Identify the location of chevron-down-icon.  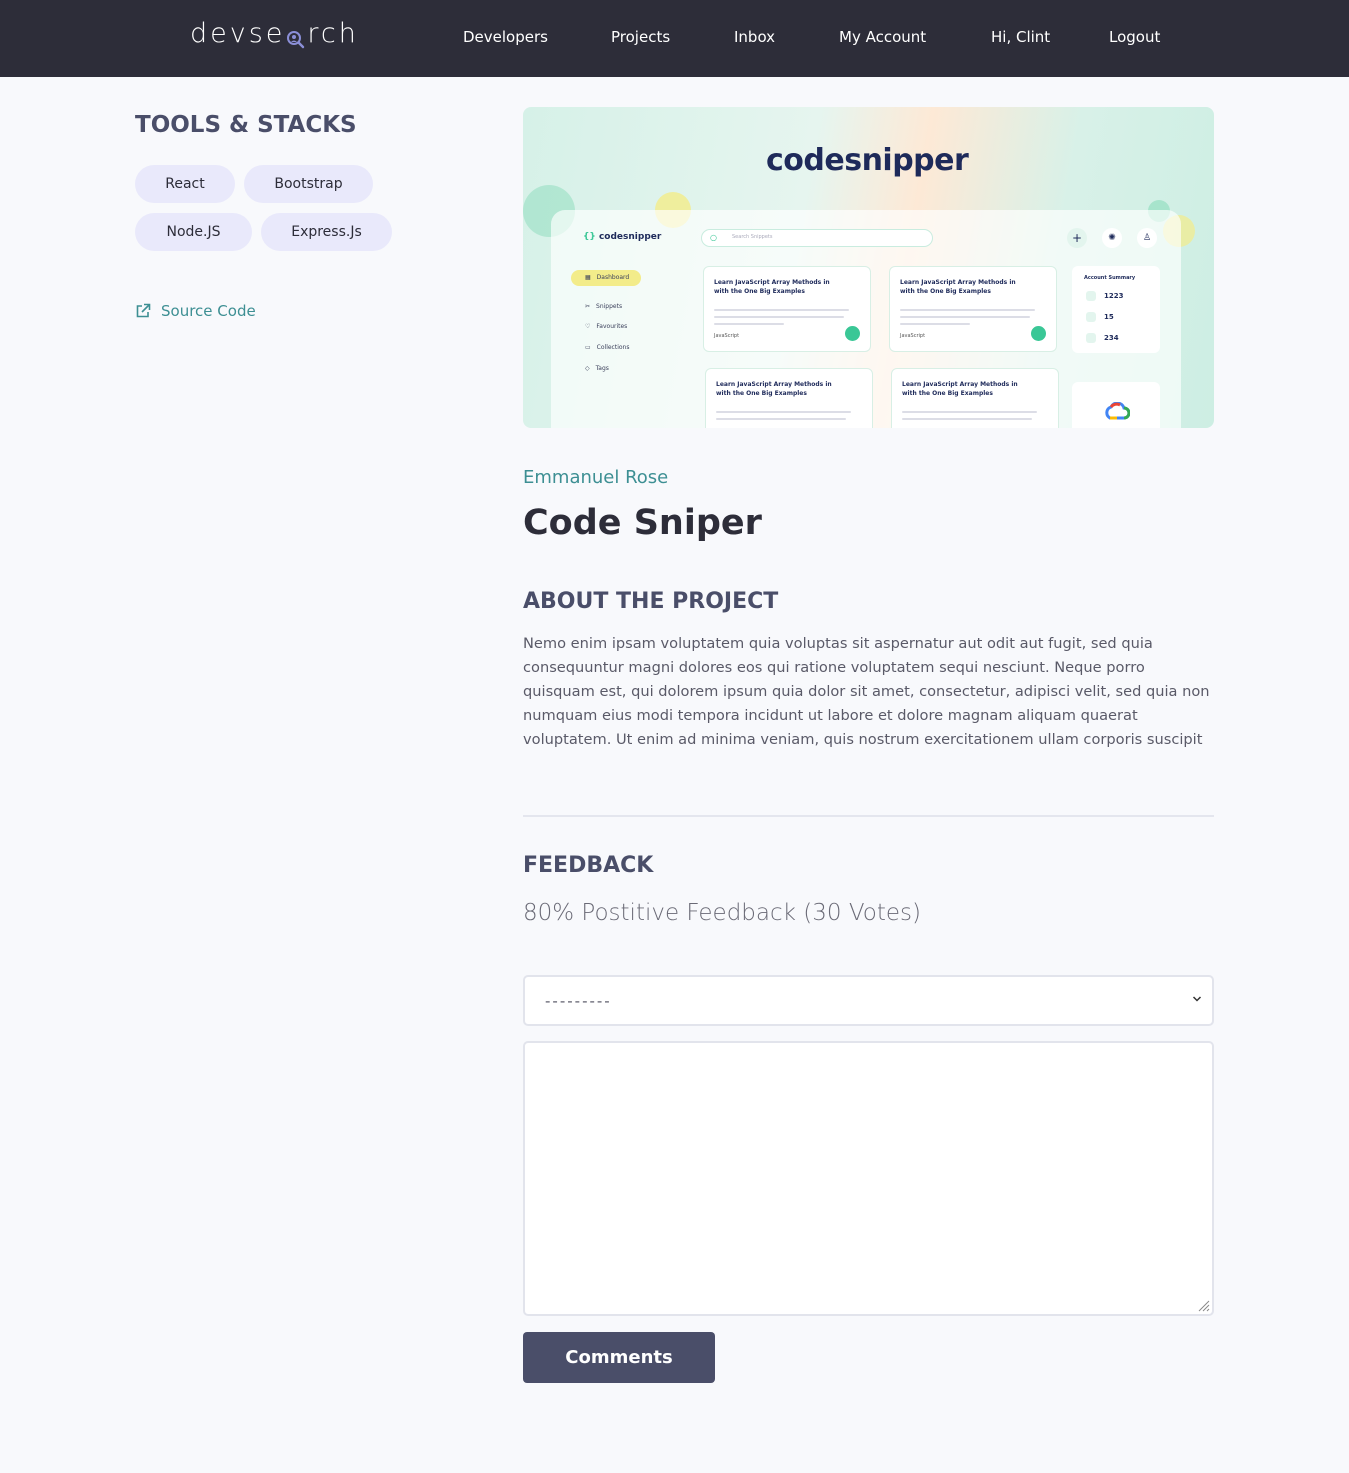
(1197, 999).